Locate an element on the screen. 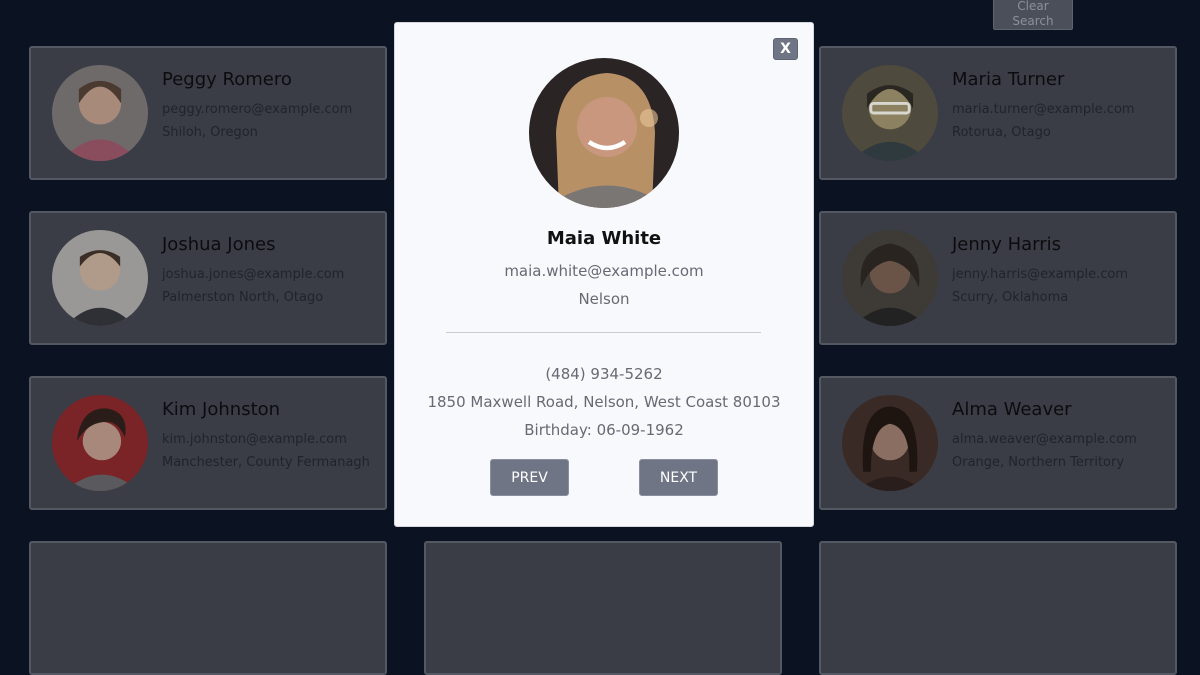 The height and width of the screenshot is (675, 1200). modal-employee-phone: (484) 934-5262 is located at coordinates (604, 374).